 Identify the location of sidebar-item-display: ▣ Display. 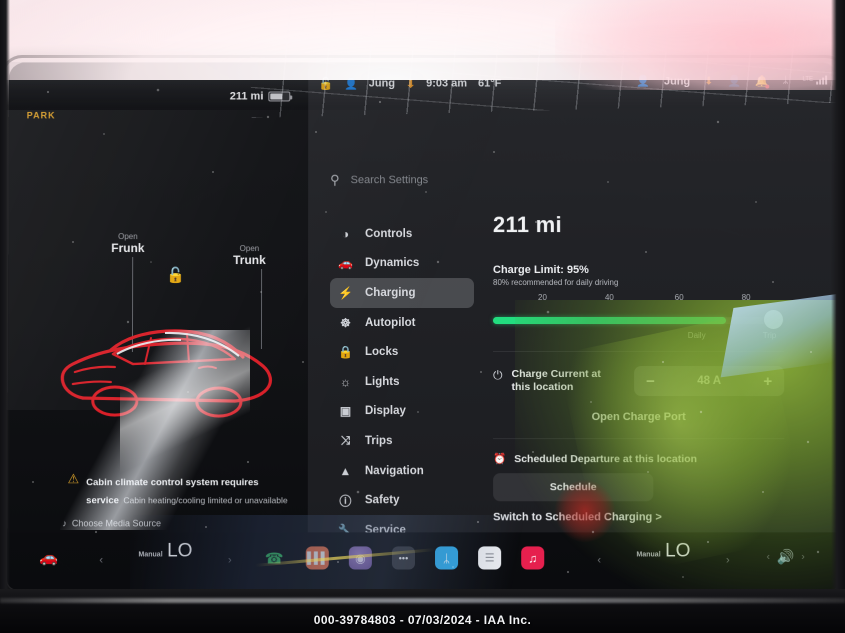
(402, 412).